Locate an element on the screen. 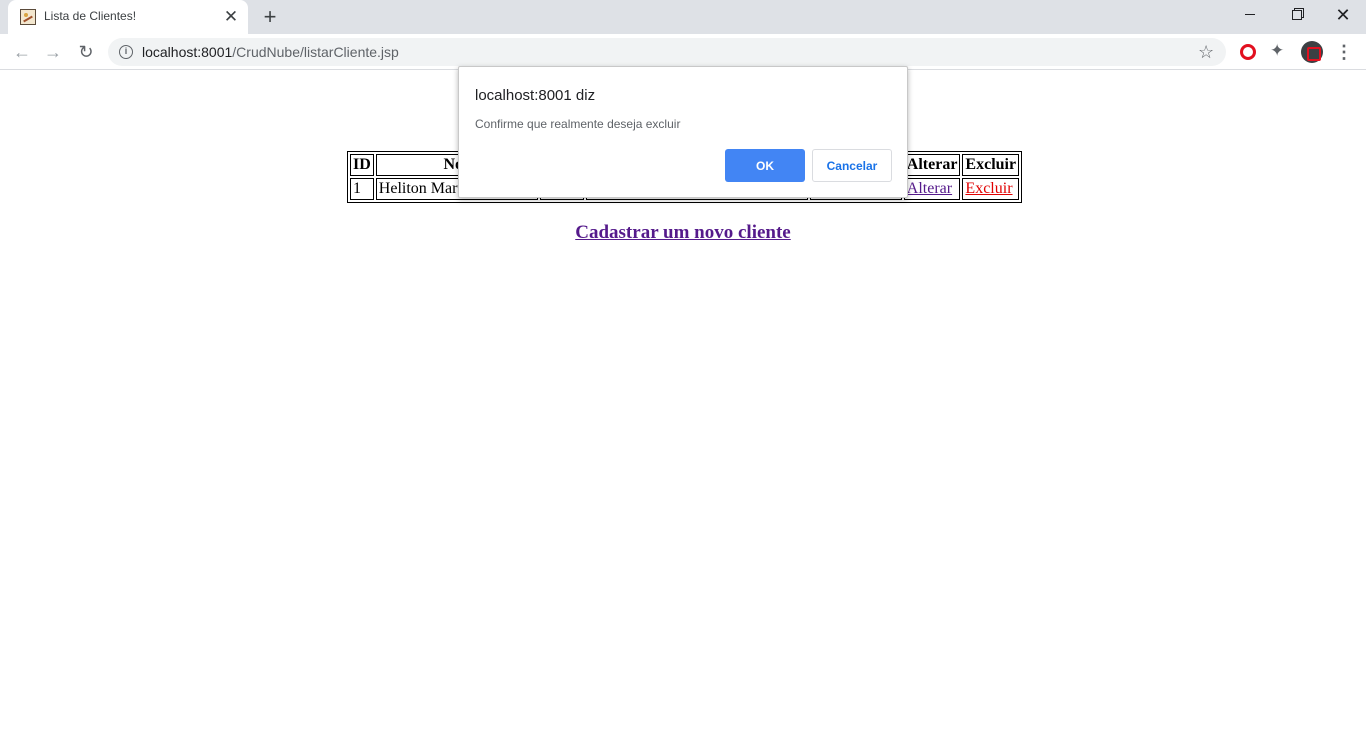  window-close-button: ✕ is located at coordinates (1343, 15).